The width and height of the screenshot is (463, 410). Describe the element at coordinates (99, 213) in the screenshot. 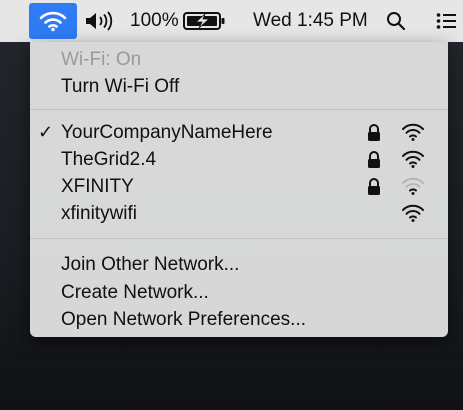

I see `network-name: xfinitywifi` at that location.